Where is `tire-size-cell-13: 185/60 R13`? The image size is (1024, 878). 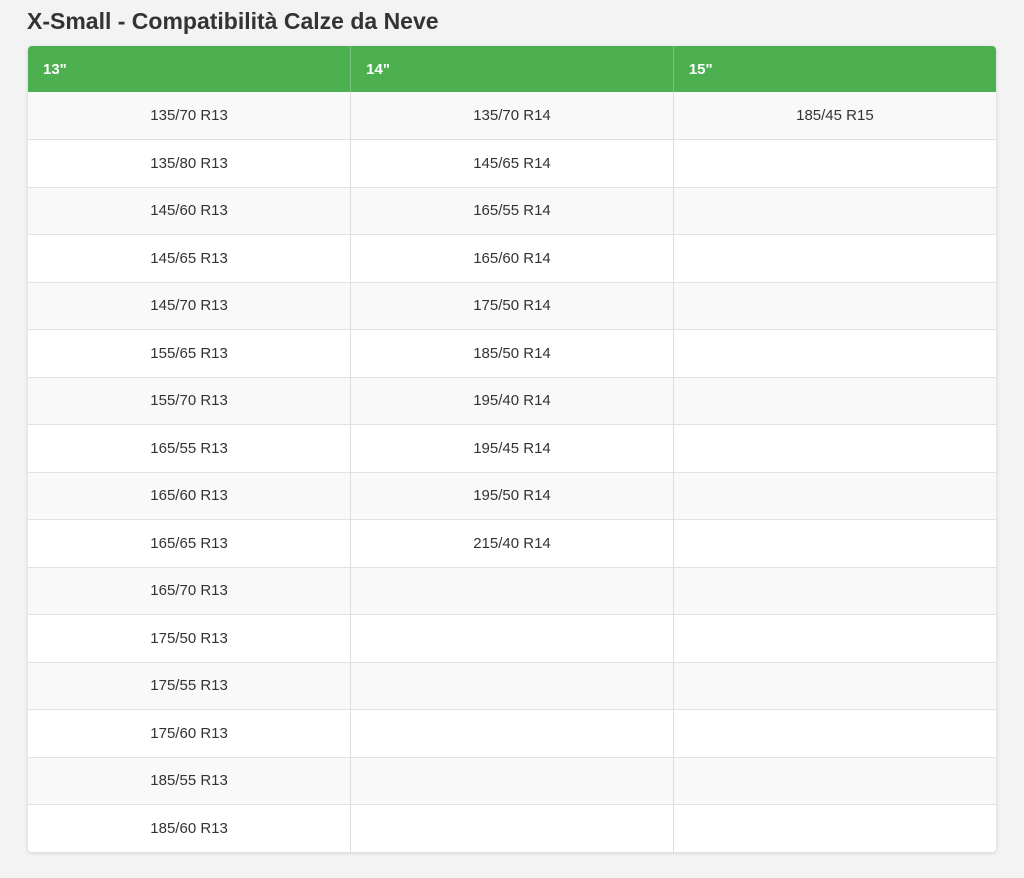
tire-size-cell-13: 185/60 R13 is located at coordinates (190, 828).